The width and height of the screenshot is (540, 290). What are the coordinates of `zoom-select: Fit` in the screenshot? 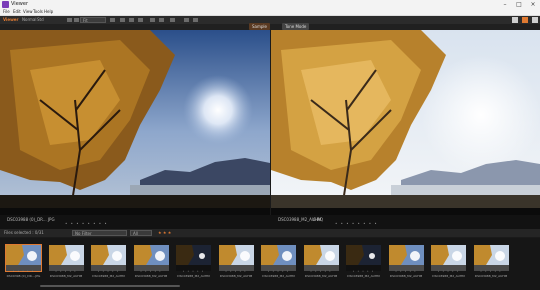 It's located at (93, 20).